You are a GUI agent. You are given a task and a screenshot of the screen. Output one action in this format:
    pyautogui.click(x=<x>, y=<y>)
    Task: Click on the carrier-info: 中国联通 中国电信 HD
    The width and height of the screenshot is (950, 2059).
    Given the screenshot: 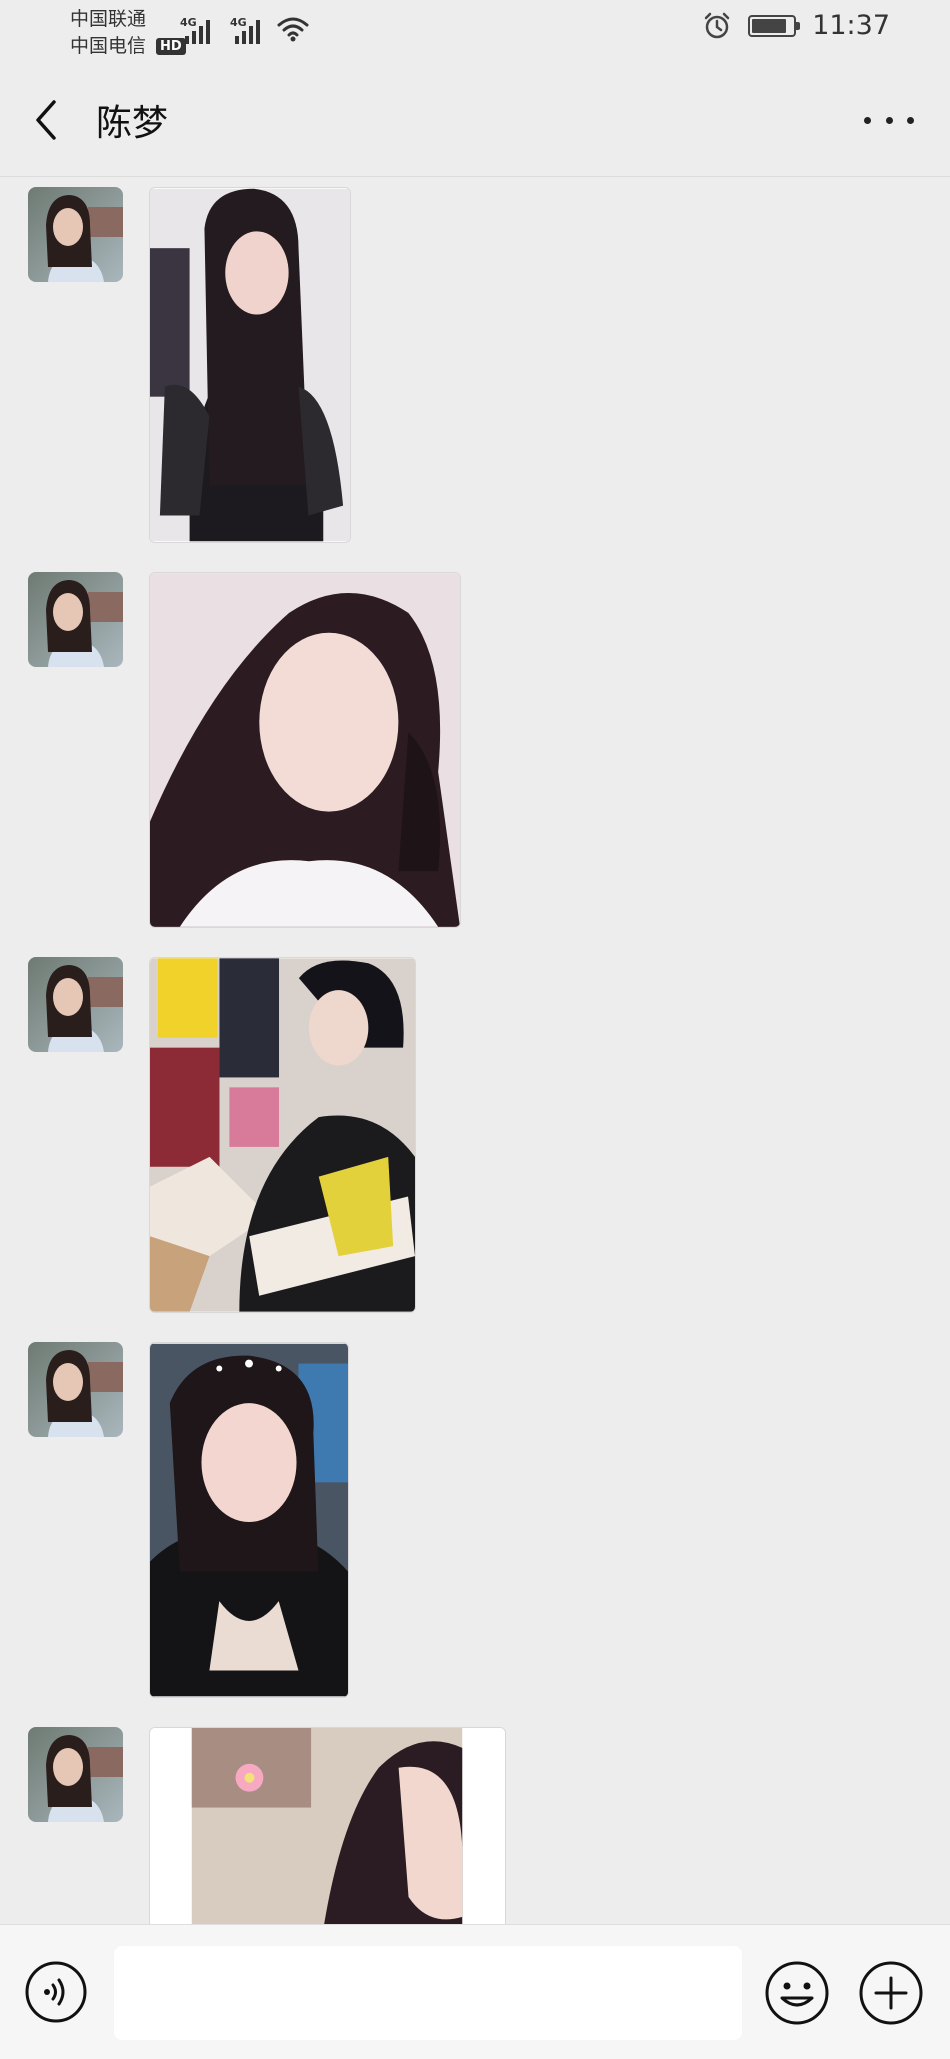 What is the action you would take?
    pyautogui.click(x=128, y=33)
    